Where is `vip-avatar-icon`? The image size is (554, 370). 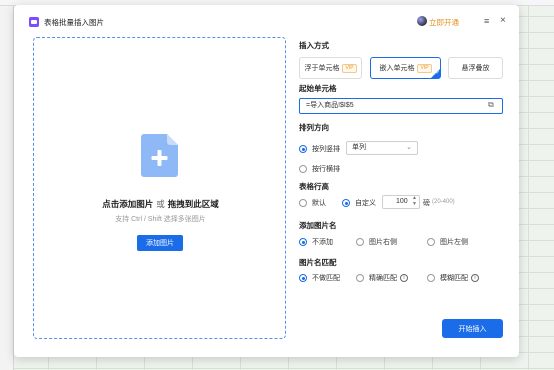
vip-avatar-icon is located at coordinates (422, 21).